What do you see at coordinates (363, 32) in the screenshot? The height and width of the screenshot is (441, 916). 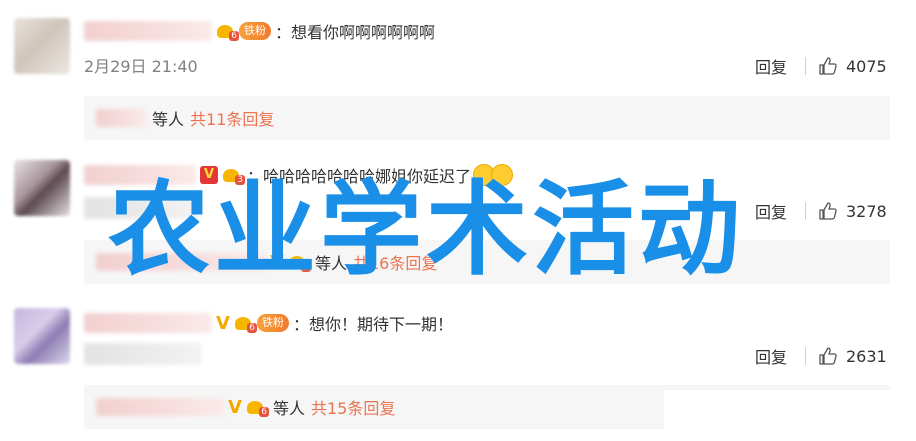 I see `comment-text: 想看你啊啊啊啊啊啊` at bounding box center [363, 32].